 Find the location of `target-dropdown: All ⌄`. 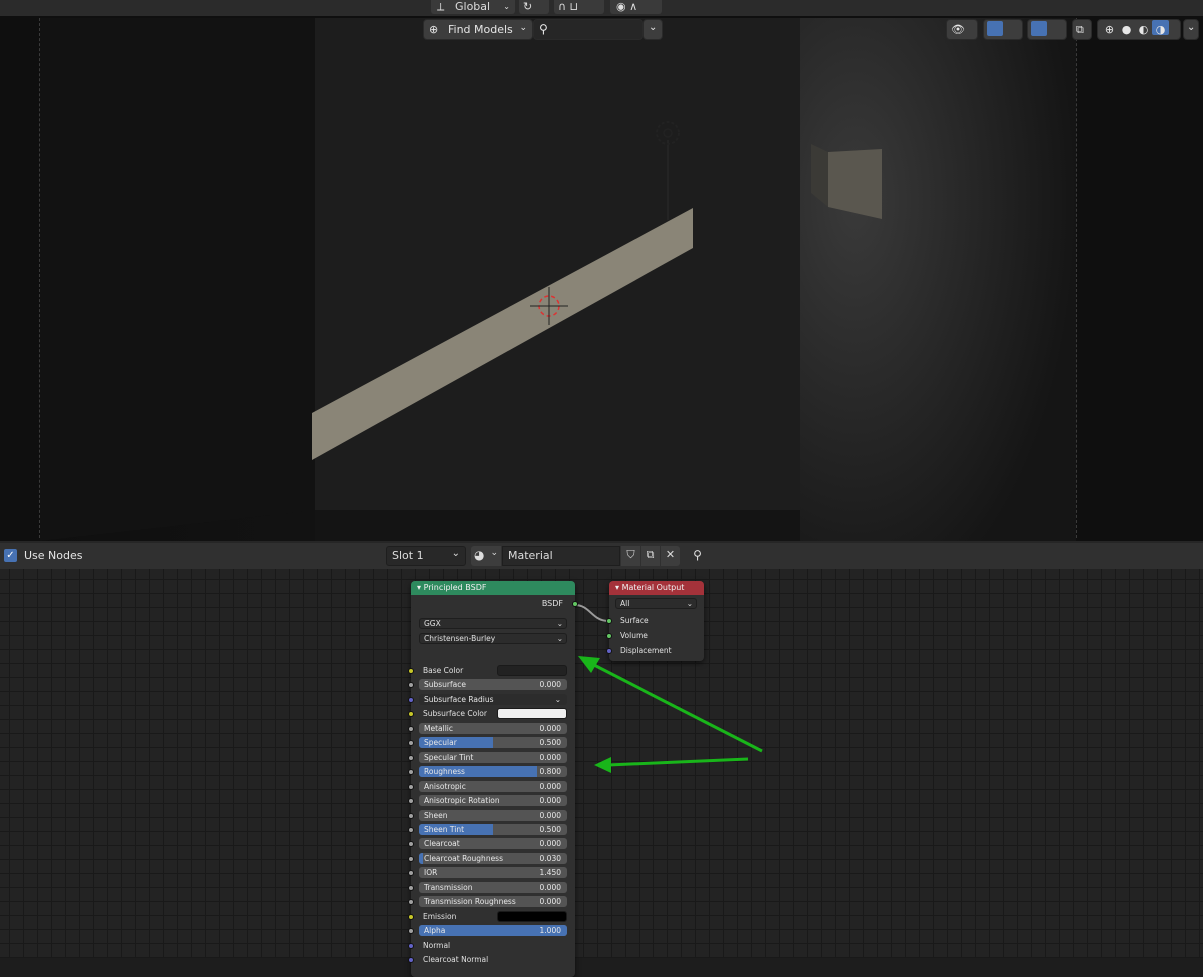

target-dropdown: All ⌄ is located at coordinates (656, 603).